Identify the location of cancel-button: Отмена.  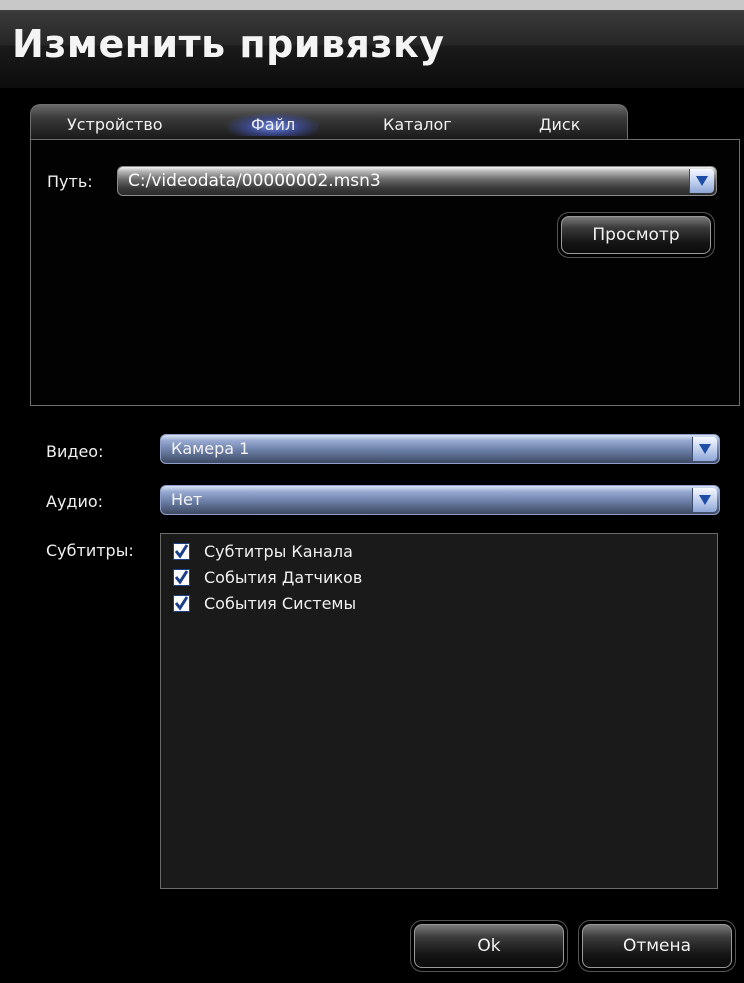
(657, 946).